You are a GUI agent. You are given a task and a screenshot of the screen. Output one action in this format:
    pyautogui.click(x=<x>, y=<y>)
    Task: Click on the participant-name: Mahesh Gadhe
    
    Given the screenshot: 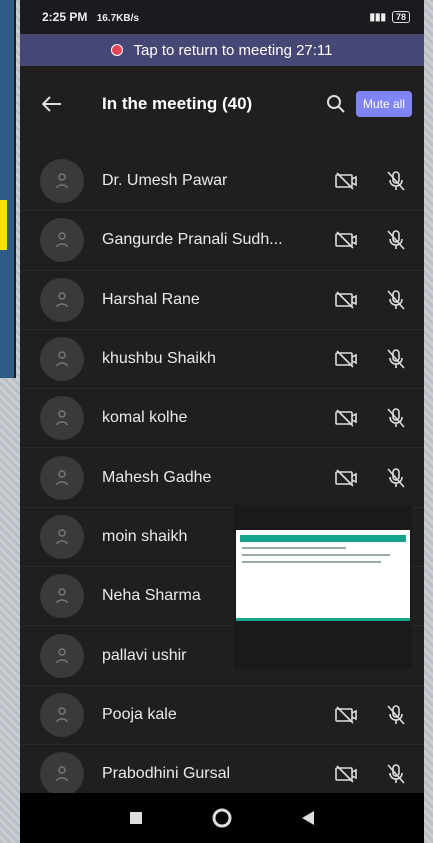 What is the action you would take?
    pyautogui.click(x=157, y=477)
    